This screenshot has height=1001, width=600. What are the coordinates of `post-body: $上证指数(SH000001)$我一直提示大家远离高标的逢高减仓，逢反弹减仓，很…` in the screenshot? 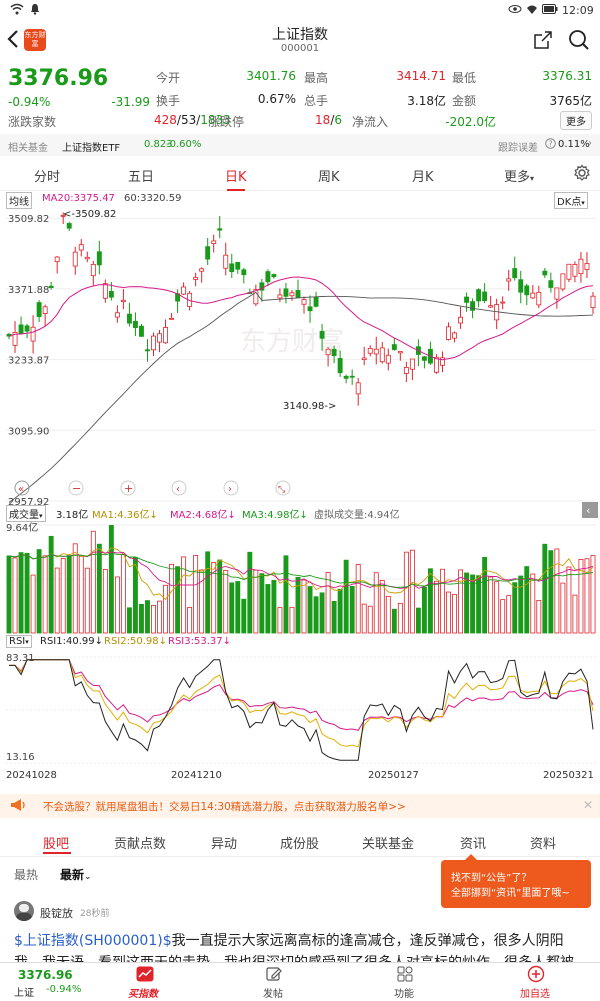 It's located at (300, 946).